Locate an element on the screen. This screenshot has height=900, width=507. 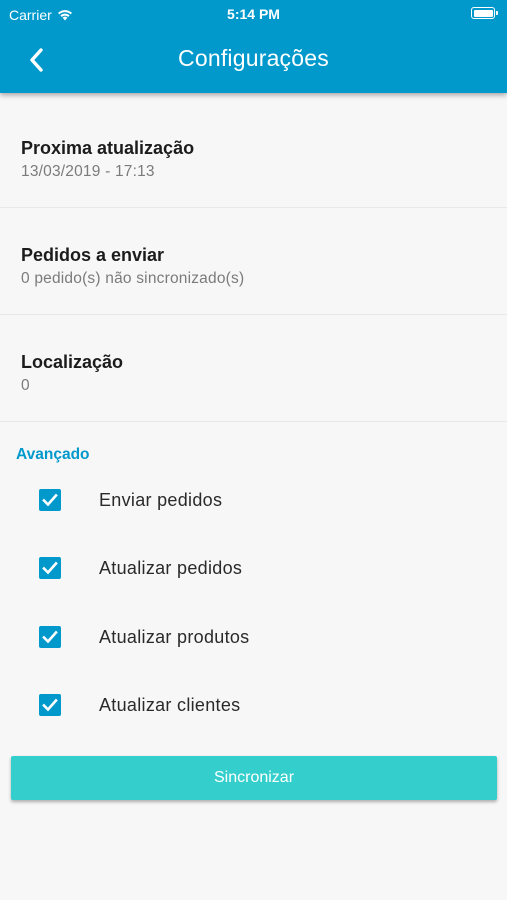
next-update-section: Proxima atualização 13/03/2019 - 17:13 is located at coordinates (253, 155).